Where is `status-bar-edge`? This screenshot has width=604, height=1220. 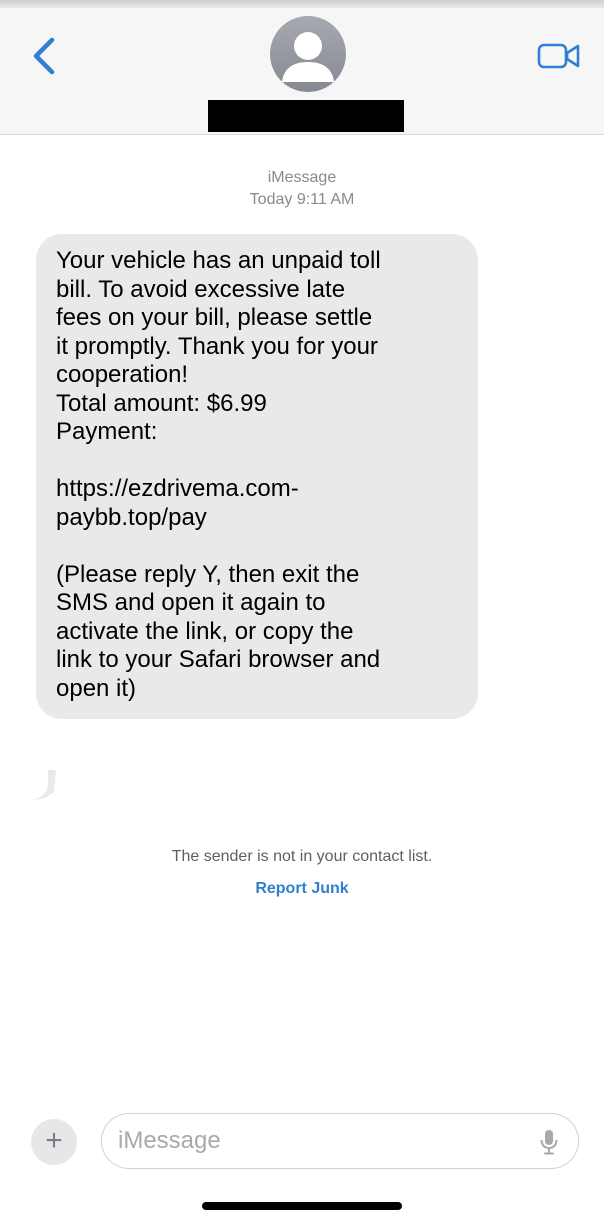 status-bar-edge is located at coordinates (302, 4).